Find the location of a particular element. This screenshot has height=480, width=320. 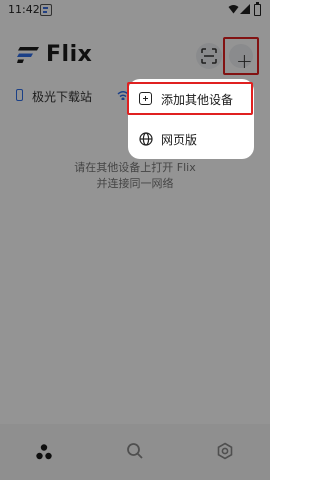

add-menu-popup: 添加其他设备 网页版 is located at coordinates (190, 119).